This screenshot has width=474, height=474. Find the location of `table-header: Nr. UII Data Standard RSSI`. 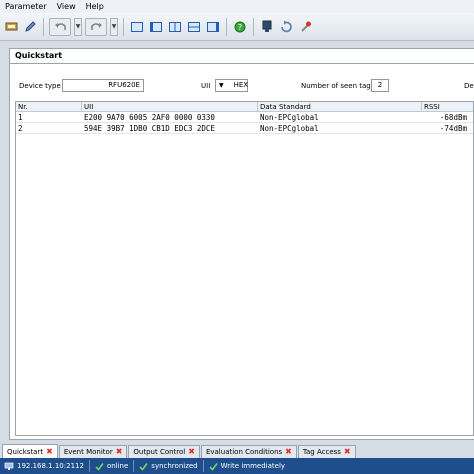

table-header: Nr. UII Data Standard RSSI is located at coordinates (244, 107).